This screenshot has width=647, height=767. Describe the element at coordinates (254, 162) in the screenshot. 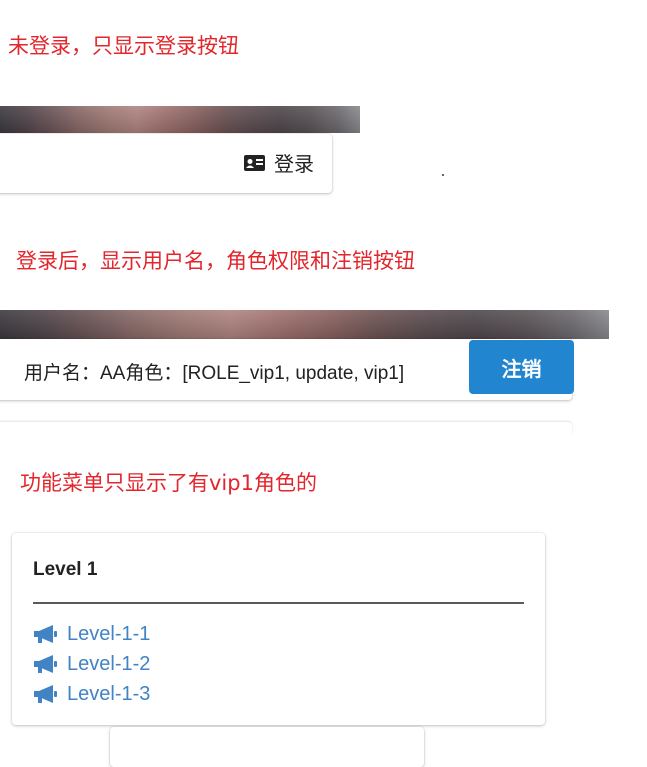

I see `id-card-icon` at that location.